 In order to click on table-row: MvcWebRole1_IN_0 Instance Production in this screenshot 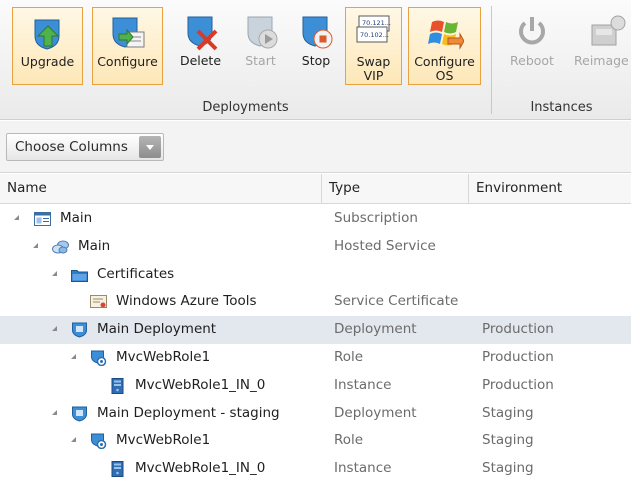, I will do `click(315, 386)`.